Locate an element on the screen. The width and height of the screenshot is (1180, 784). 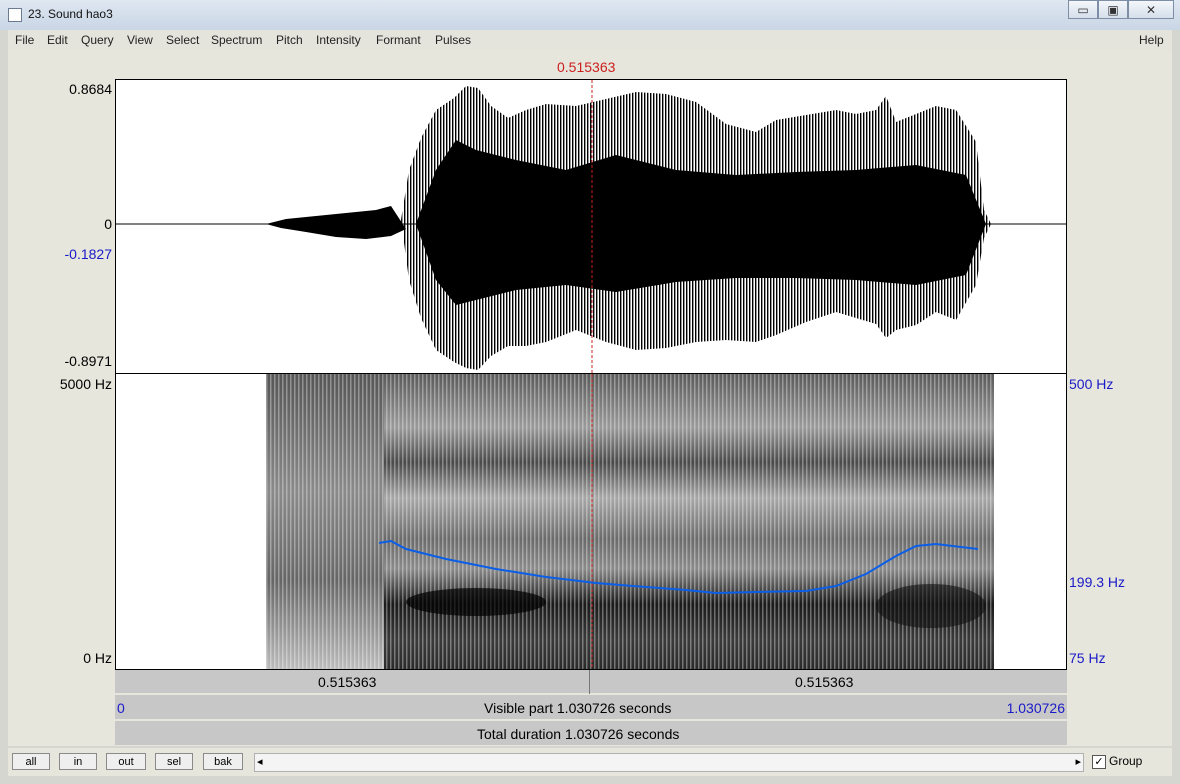
menu-pitch: Pitch is located at coordinates (289, 40).